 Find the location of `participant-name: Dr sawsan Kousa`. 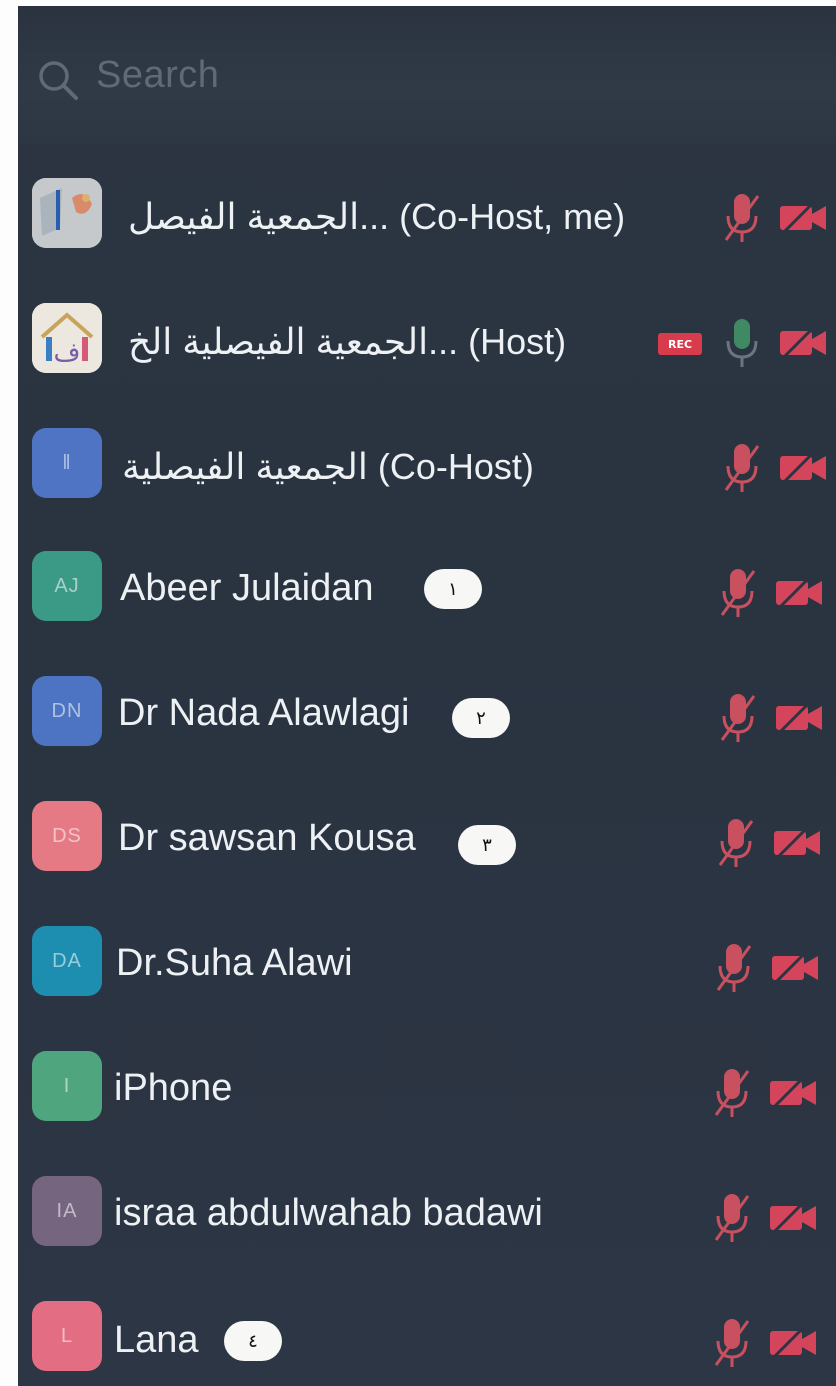

participant-name: Dr sawsan Kousa is located at coordinates (267, 838).